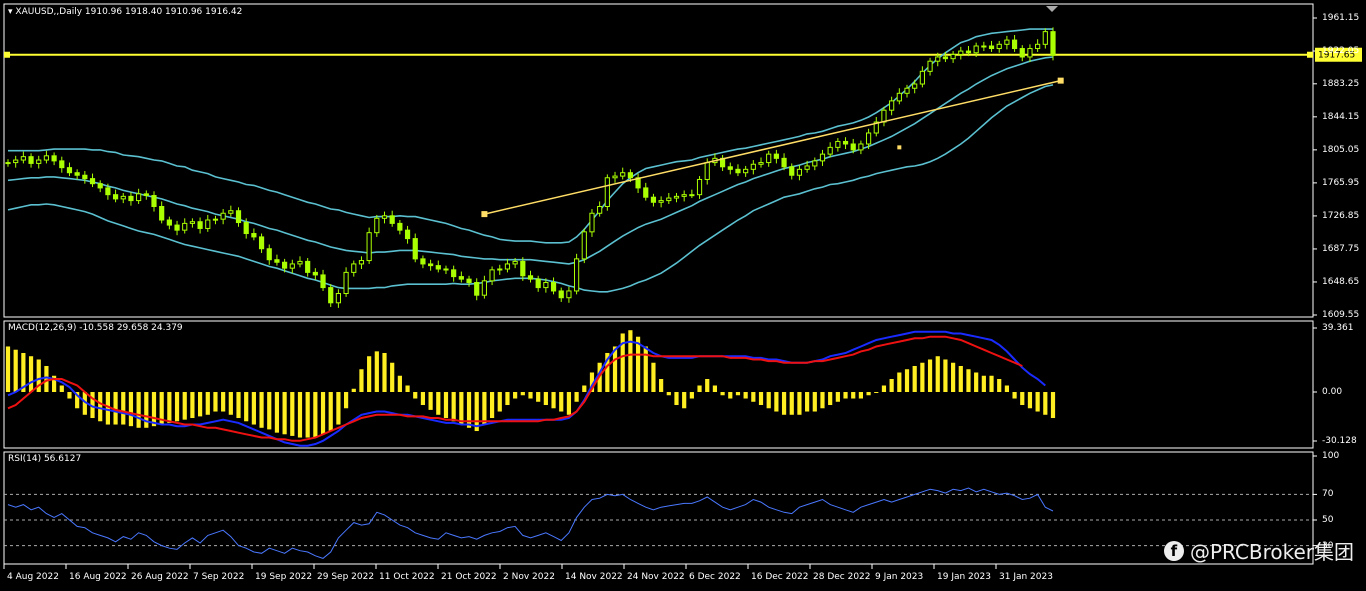  Describe the element at coordinates (1310, 54) in the screenshot. I see `level-line-handle-right` at that location.